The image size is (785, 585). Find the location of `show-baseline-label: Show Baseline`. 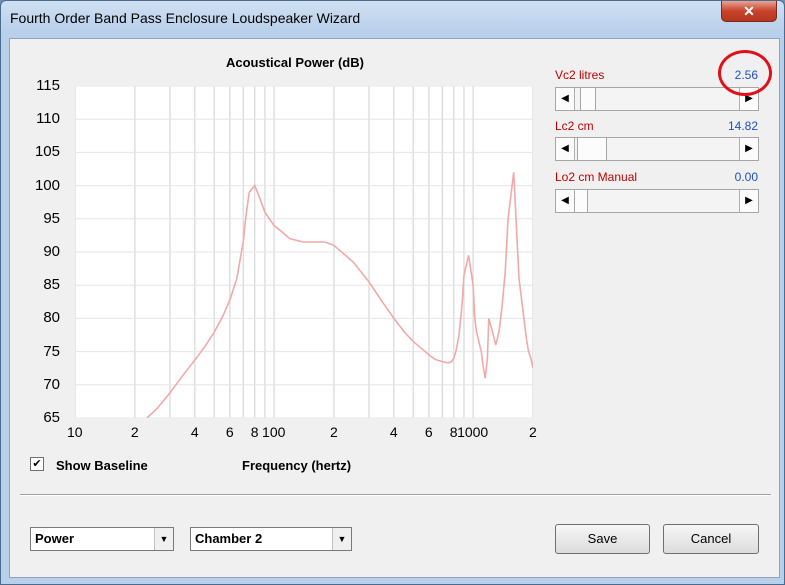

show-baseline-label: Show Baseline is located at coordinates (102, 465).